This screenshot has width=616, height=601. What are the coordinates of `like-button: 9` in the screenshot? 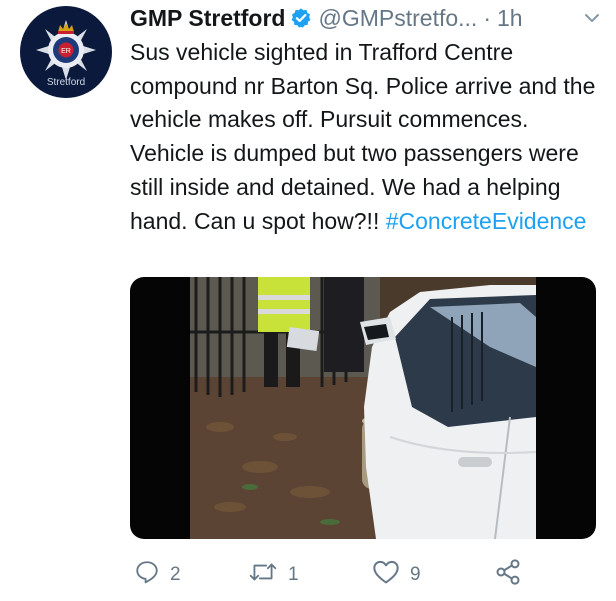 It's located at (396, 575).